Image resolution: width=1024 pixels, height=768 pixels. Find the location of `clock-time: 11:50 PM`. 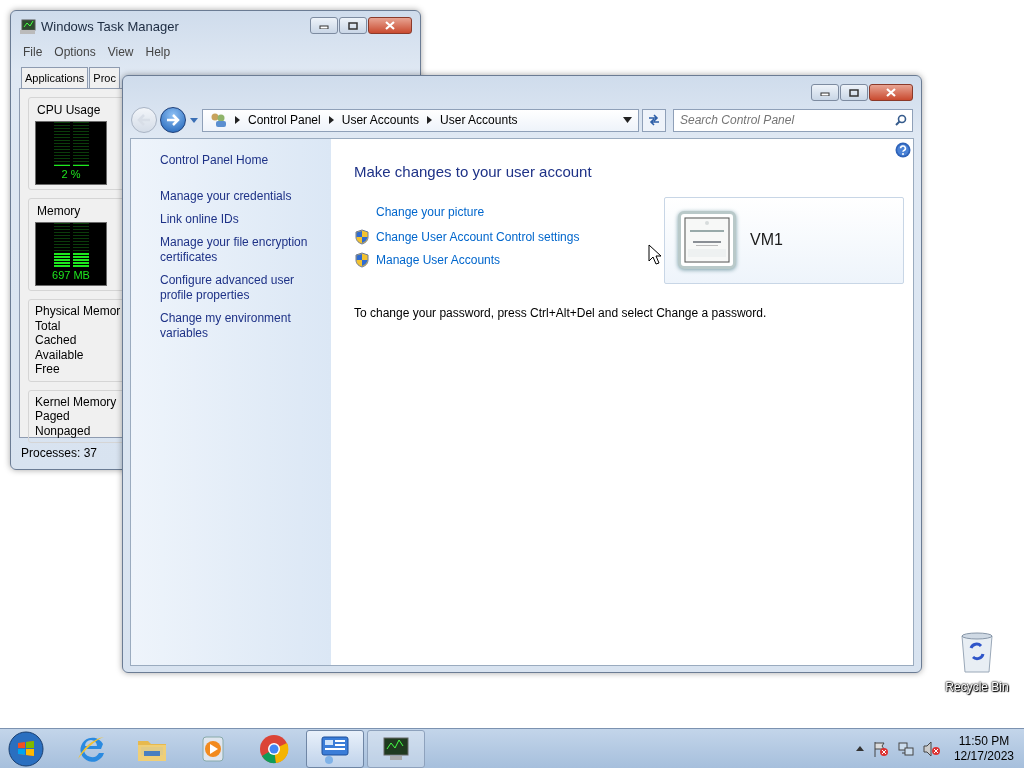

clock-time: 11:50 PM is located at coordinates (984, 741).